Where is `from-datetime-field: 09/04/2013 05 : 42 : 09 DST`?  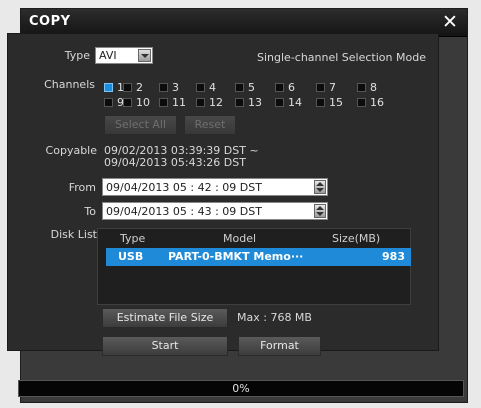
from-datetime-field: 09/04/2013 05 : 42 : 09 DST is located at coordinates (215, 187).